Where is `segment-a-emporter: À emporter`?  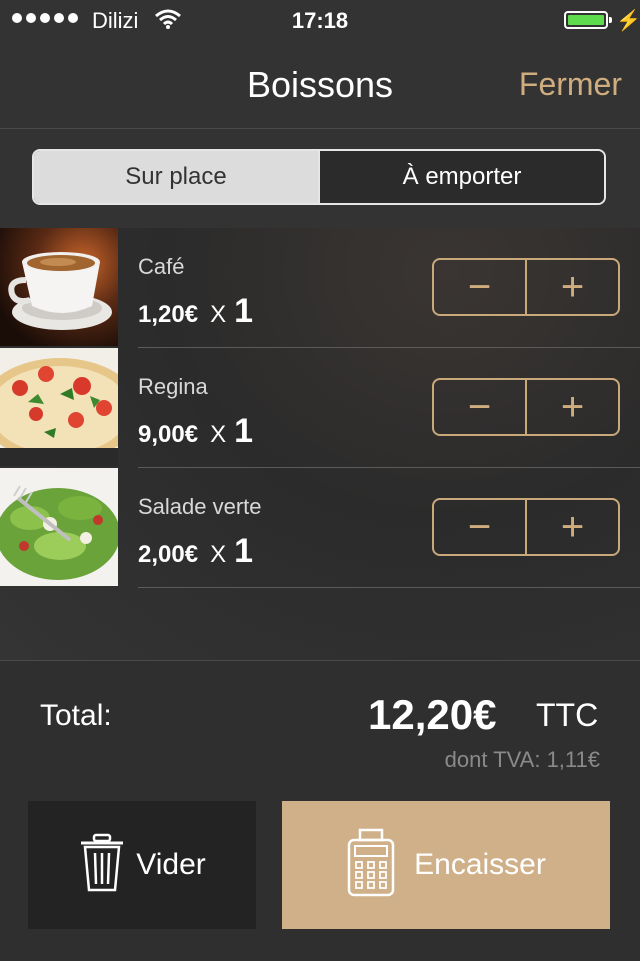 segment-a-emporter: À emporter is located at coordinates (461, 177).